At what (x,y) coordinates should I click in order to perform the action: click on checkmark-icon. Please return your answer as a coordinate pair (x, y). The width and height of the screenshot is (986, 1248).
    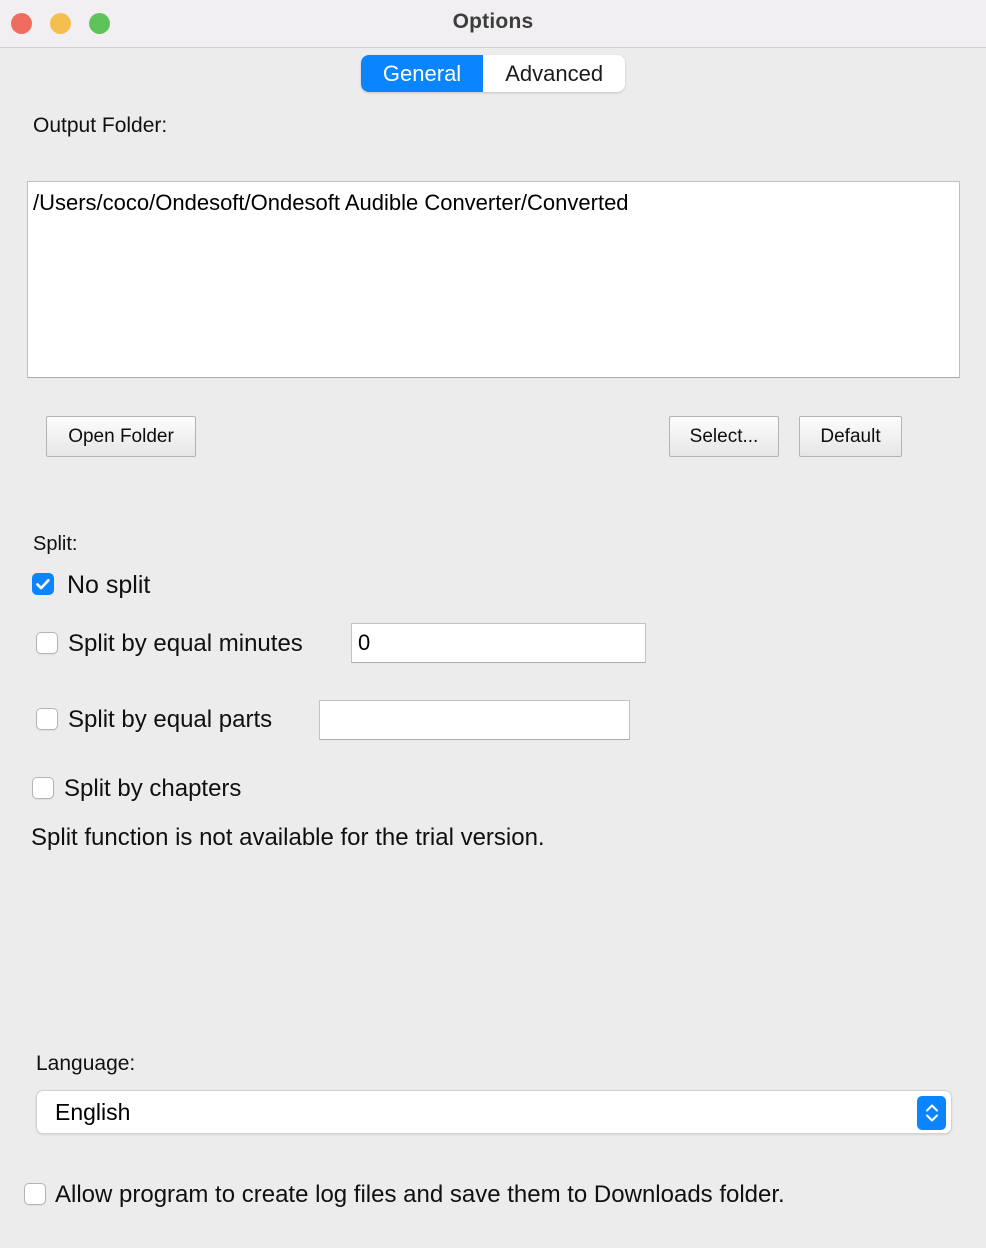
    Looking at the image, I should click on (43, 584).